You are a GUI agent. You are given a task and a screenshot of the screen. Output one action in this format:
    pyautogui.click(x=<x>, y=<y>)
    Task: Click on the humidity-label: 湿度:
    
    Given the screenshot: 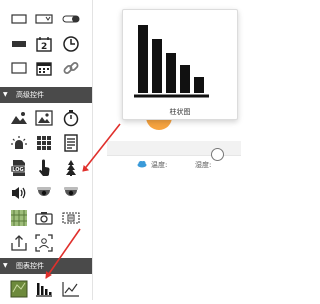 What is the action you would take?
    pyautogui.click(x=203, y=165)
    